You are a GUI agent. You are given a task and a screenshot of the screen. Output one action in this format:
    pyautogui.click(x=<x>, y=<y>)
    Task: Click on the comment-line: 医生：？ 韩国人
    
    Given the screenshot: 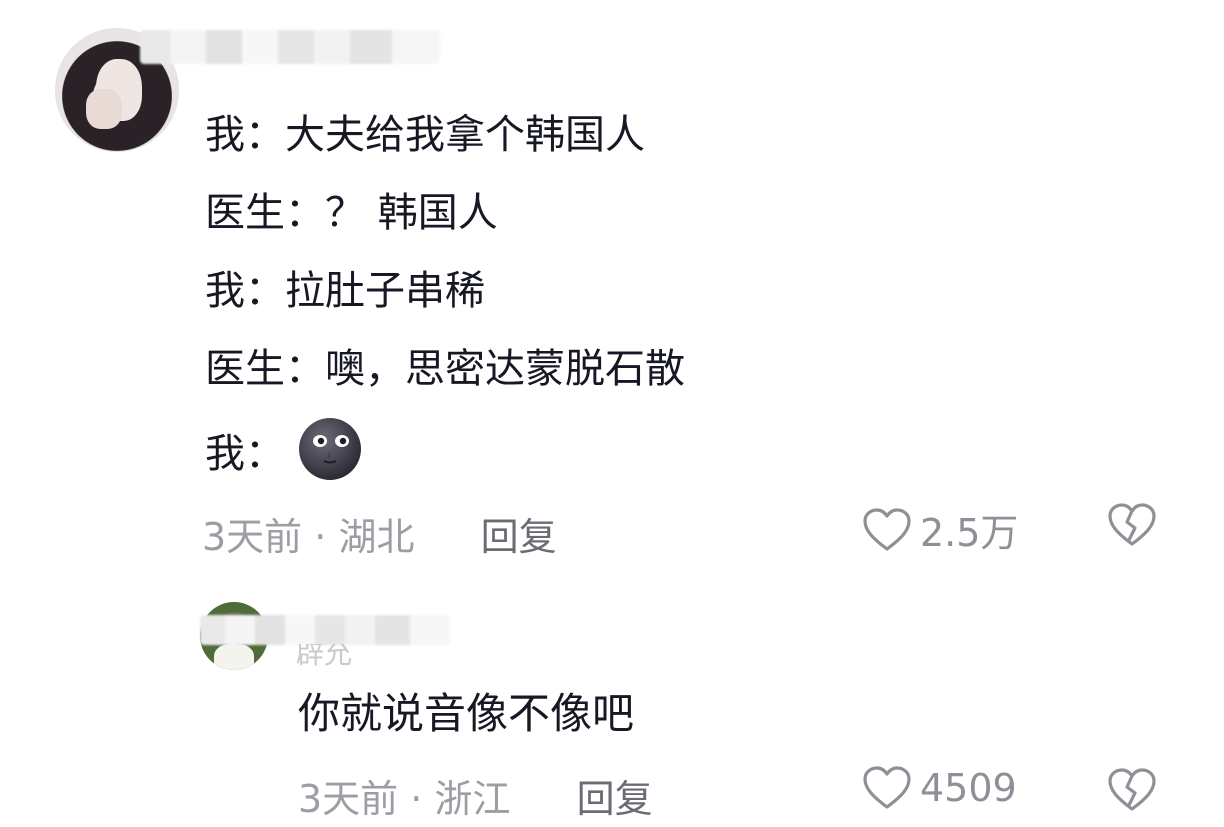 What is the action you would take?
    pyautogui.click(x=445, y=222)
    